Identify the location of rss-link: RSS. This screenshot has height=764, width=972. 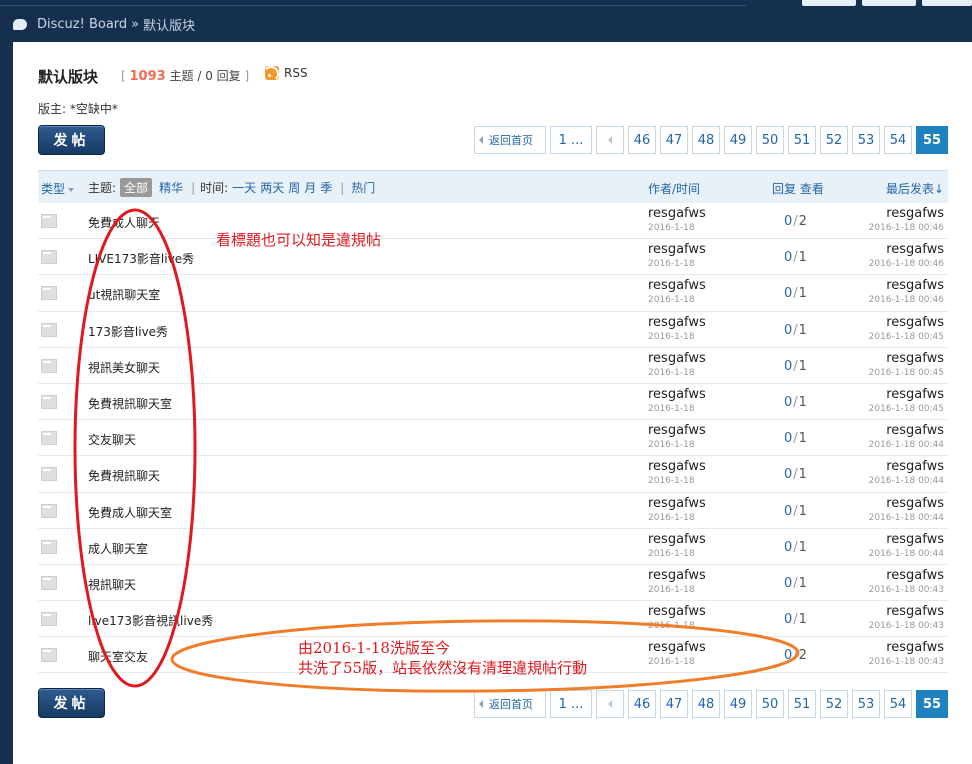
(286, 73).